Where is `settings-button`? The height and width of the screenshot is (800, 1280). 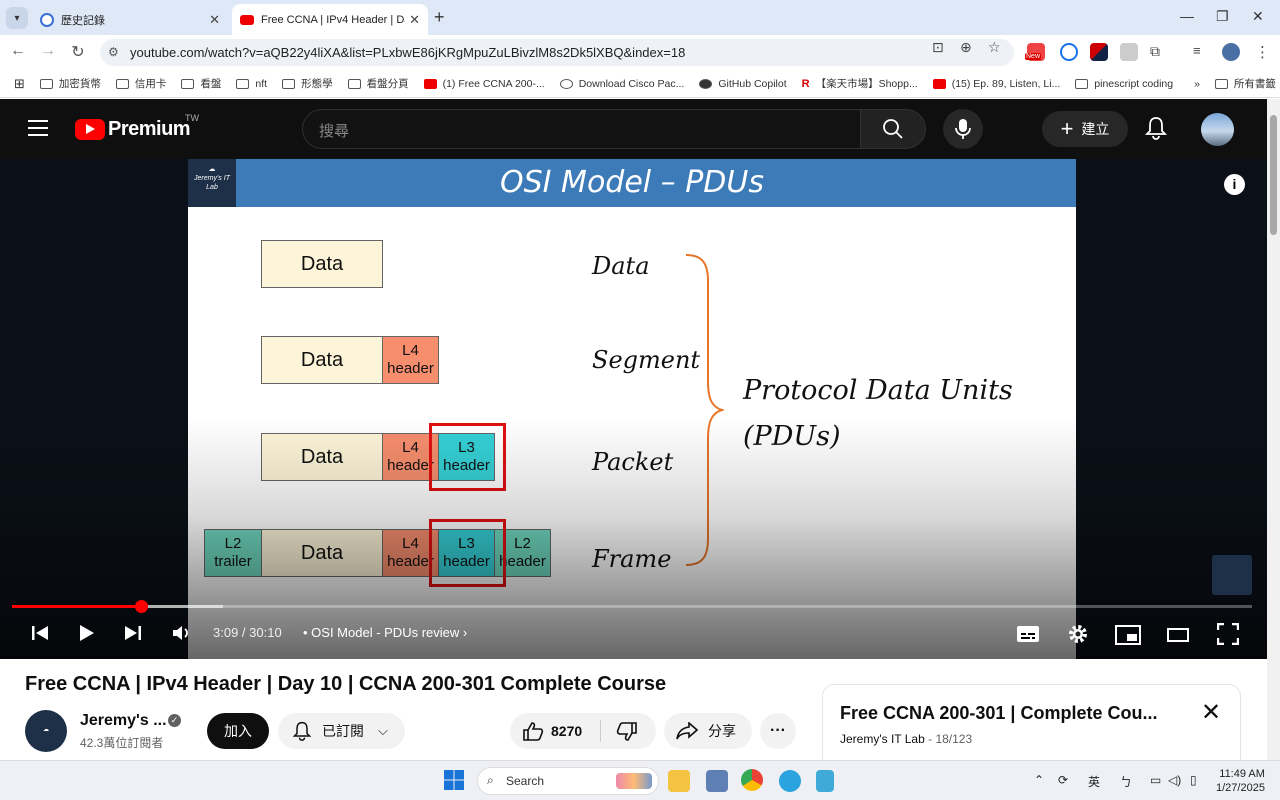
settings-button is located at coordinates (1078, 636).